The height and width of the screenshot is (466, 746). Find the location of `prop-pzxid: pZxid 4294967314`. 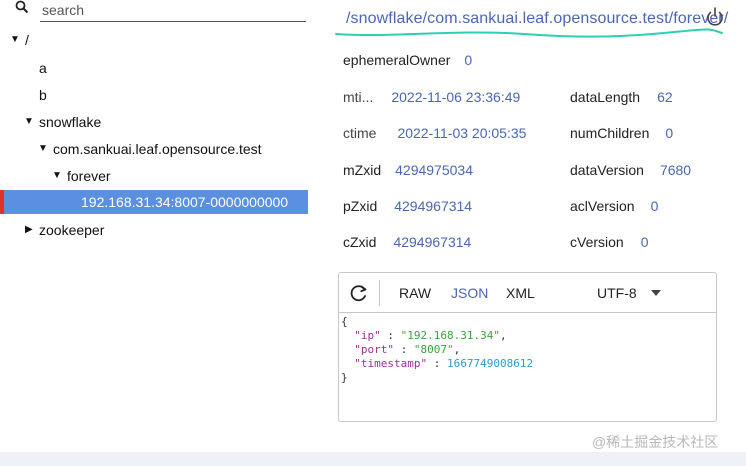

prop-pzxid: pZxid 4294967314 is located at coordinates (407, 206).